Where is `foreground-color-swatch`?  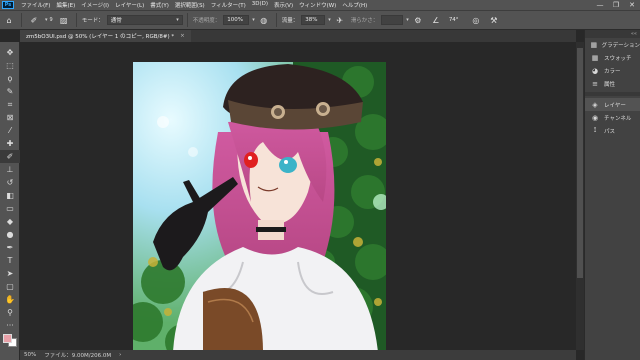
foreground-color-swatch is located at coordinates (7, 338).